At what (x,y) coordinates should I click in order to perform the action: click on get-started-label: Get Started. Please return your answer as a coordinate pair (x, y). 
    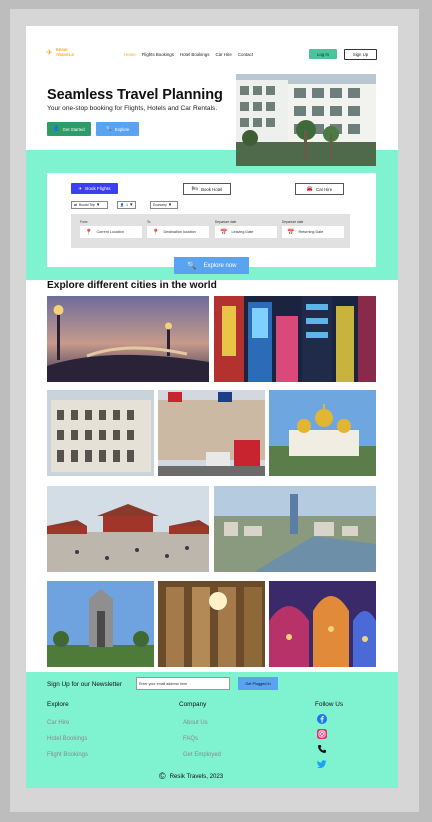
    Looking at the image, I should click on (73, 129).